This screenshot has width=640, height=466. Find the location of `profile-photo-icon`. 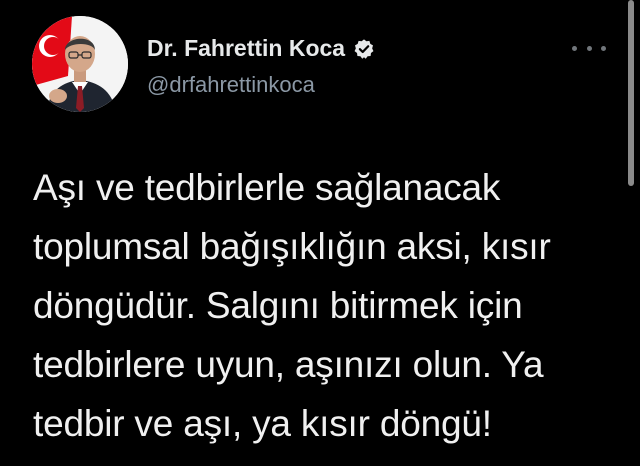

profile-photo-icon is located at coordinates (80, 64).